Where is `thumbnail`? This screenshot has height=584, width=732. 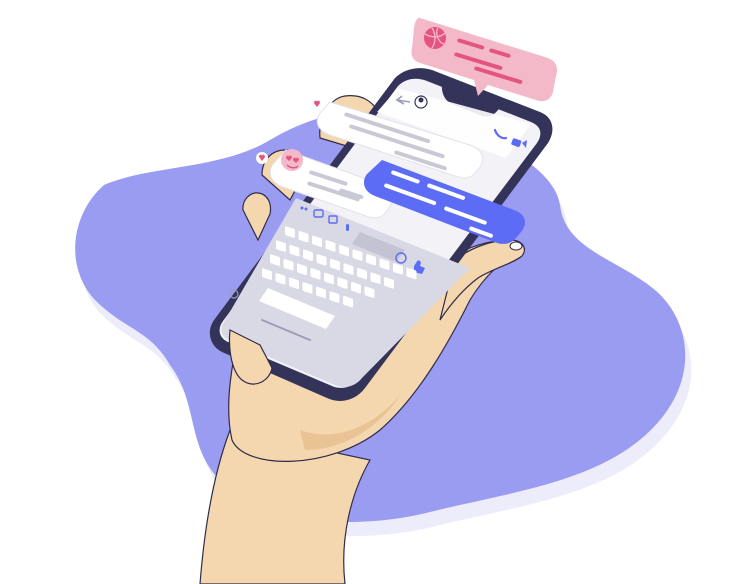
thumbnail is located at coordinates (516, 246).